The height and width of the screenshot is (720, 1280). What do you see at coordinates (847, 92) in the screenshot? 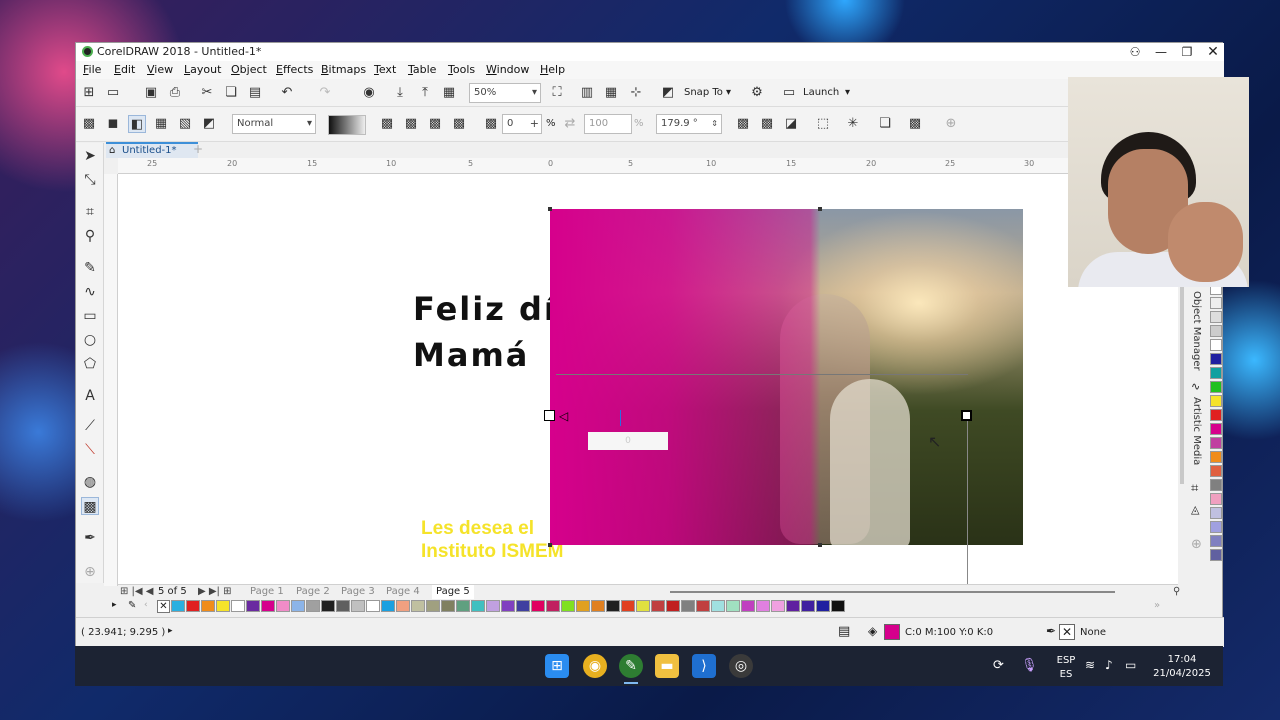
I see `chevron-down-icon: ▾` at bounding box center [847, 92].